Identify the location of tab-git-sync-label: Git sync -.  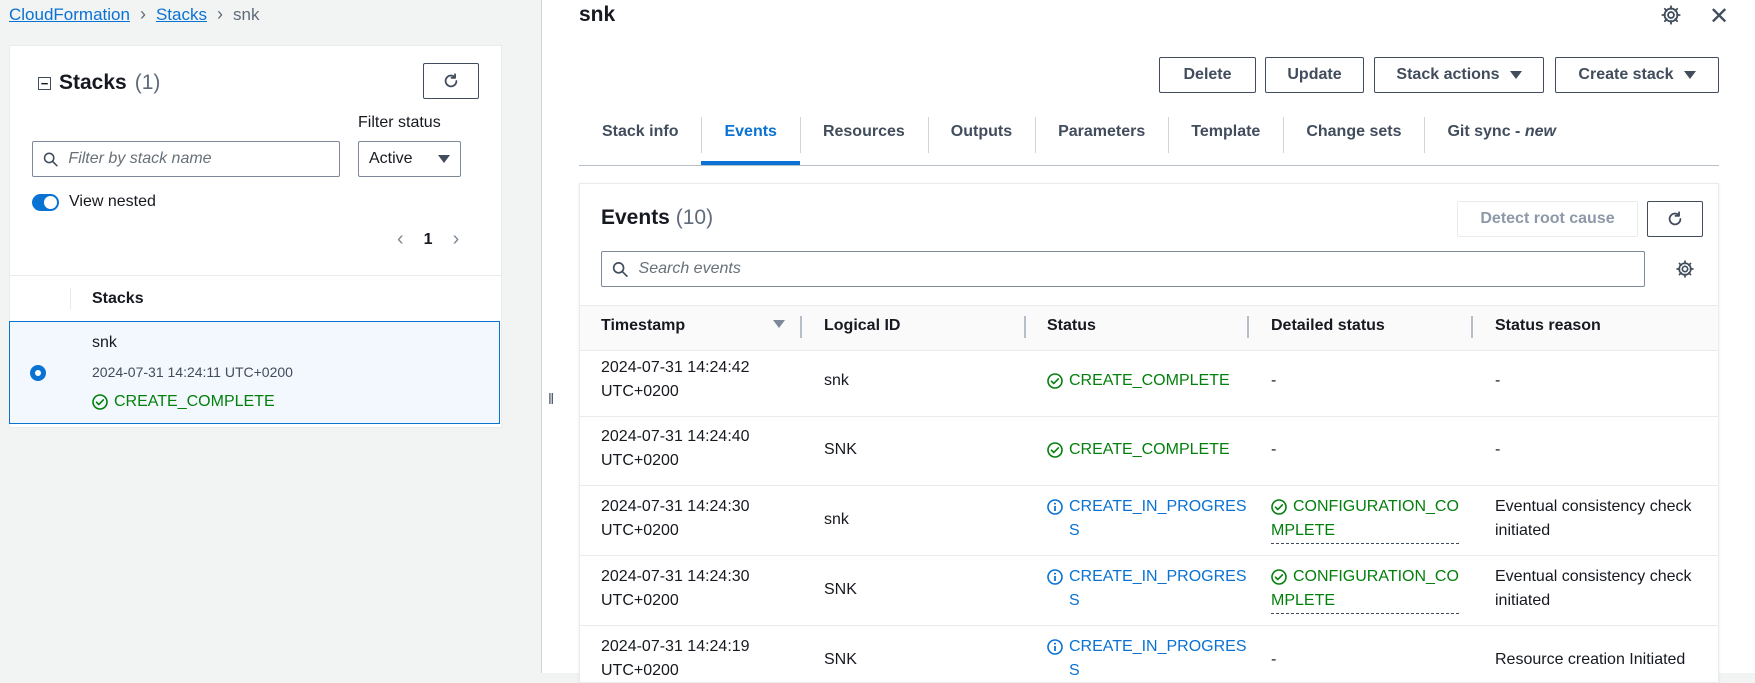
(1486, 131).